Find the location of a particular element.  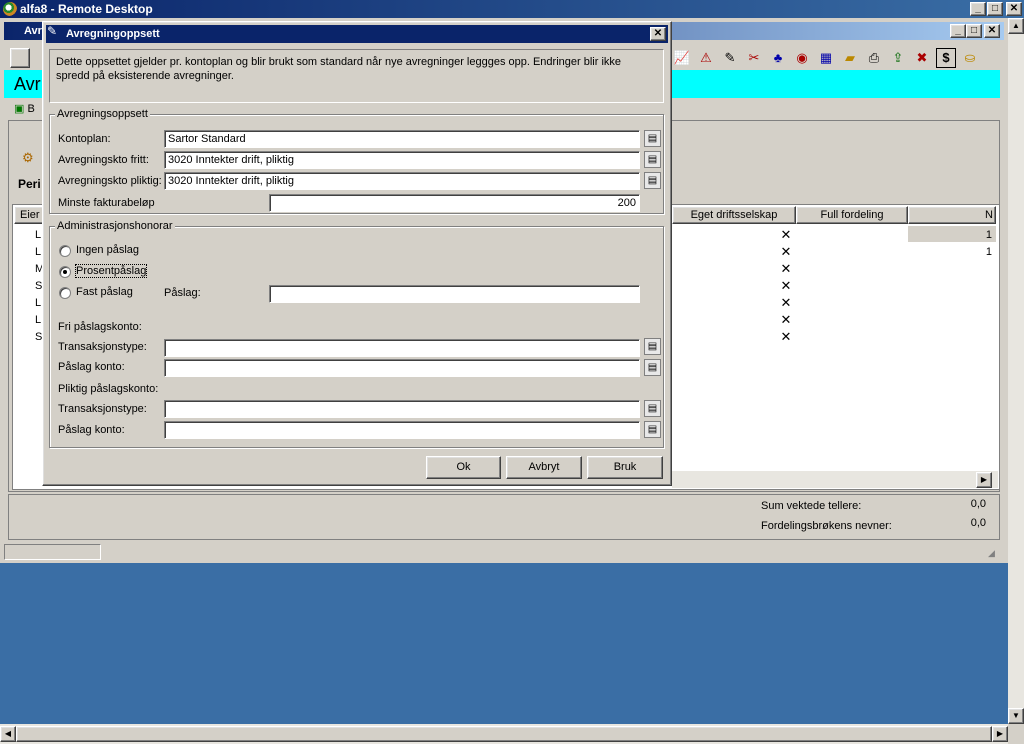

rd-vertical-scrollbar is located at coordinates (1016, 371).